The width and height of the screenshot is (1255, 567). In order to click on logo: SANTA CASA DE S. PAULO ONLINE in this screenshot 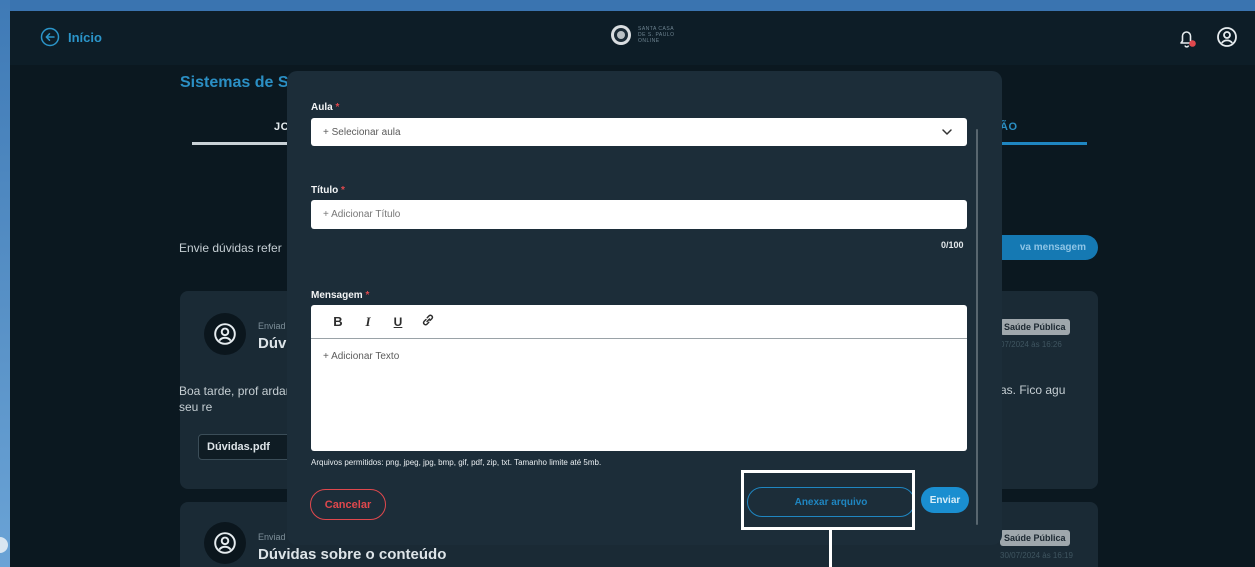, I will do `click(643, 35)`.